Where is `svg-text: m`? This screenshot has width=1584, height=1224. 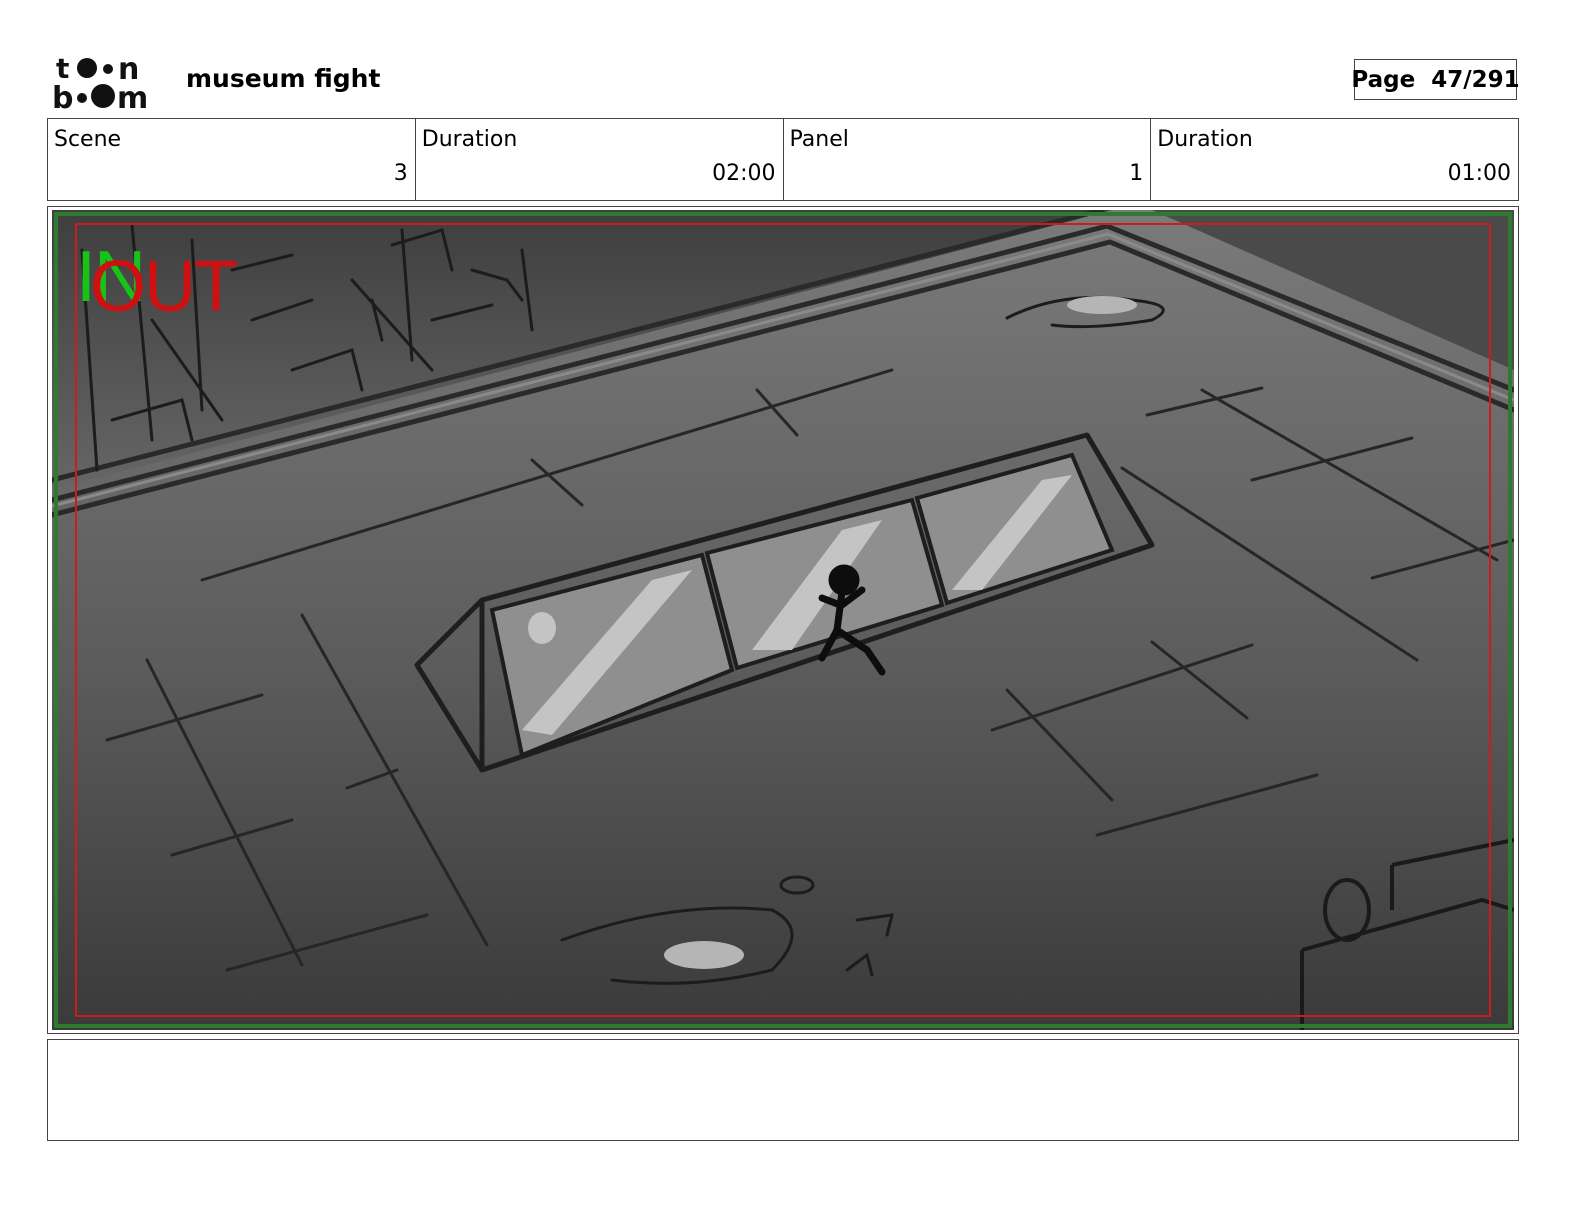
svg-text: m is located at coordinates (132, 95).